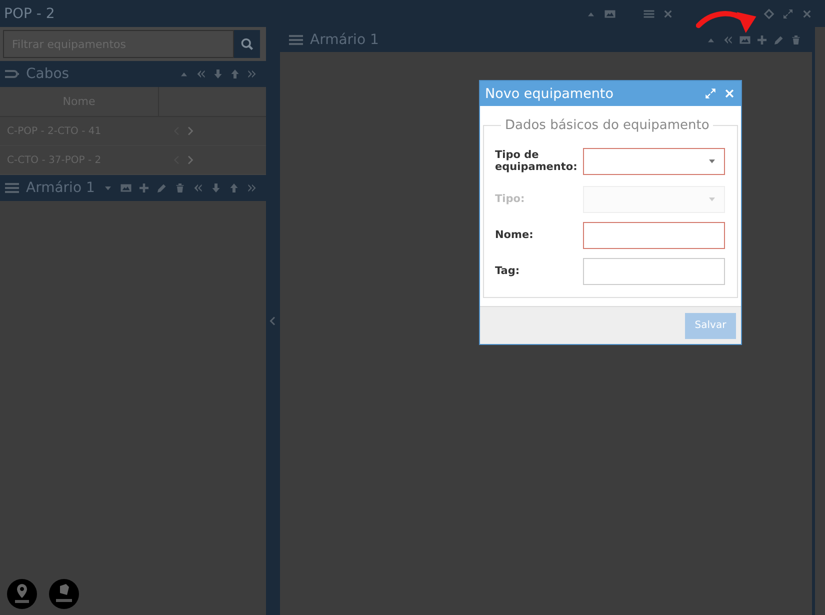  I want to click on field-label: Tag:, so click(508, 271).